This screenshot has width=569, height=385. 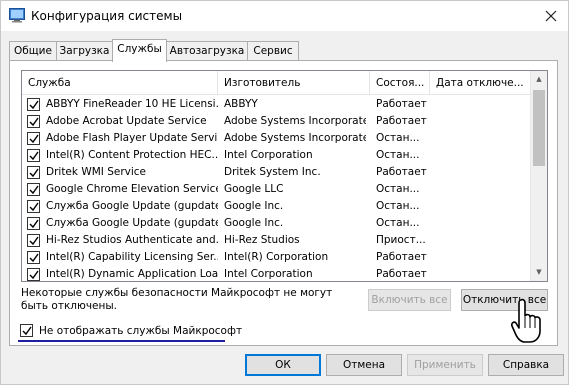 What do you see at coordinates (120, 83) in the screenshot?
I see `column-header-service: Служба` at bounding box center [120, 83].